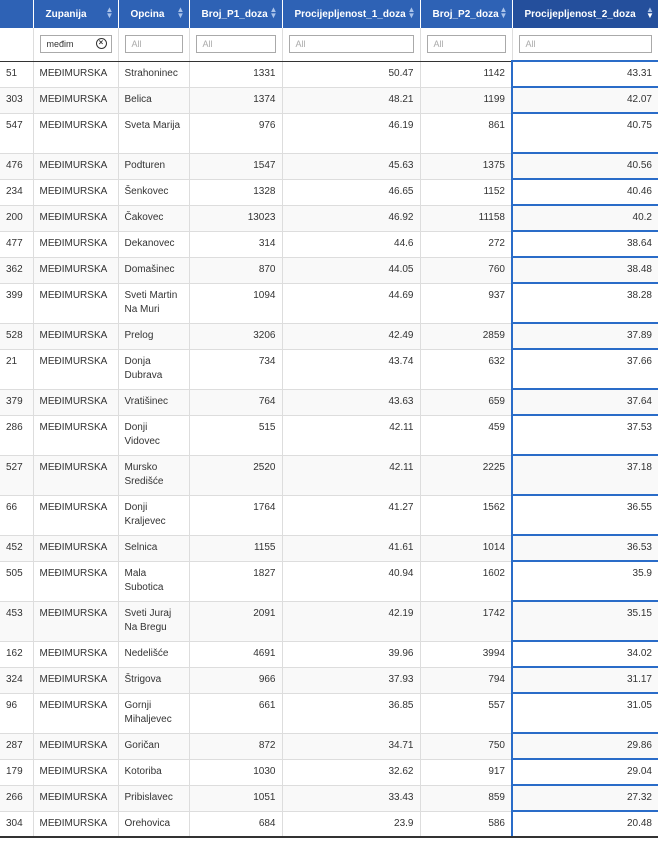 Image resolution: width=658 pixels, height=849 pixels. Describe the element at coordinates (153, 797) in the screenshot. I see `opcina-cell: Pribislavec` at that location.